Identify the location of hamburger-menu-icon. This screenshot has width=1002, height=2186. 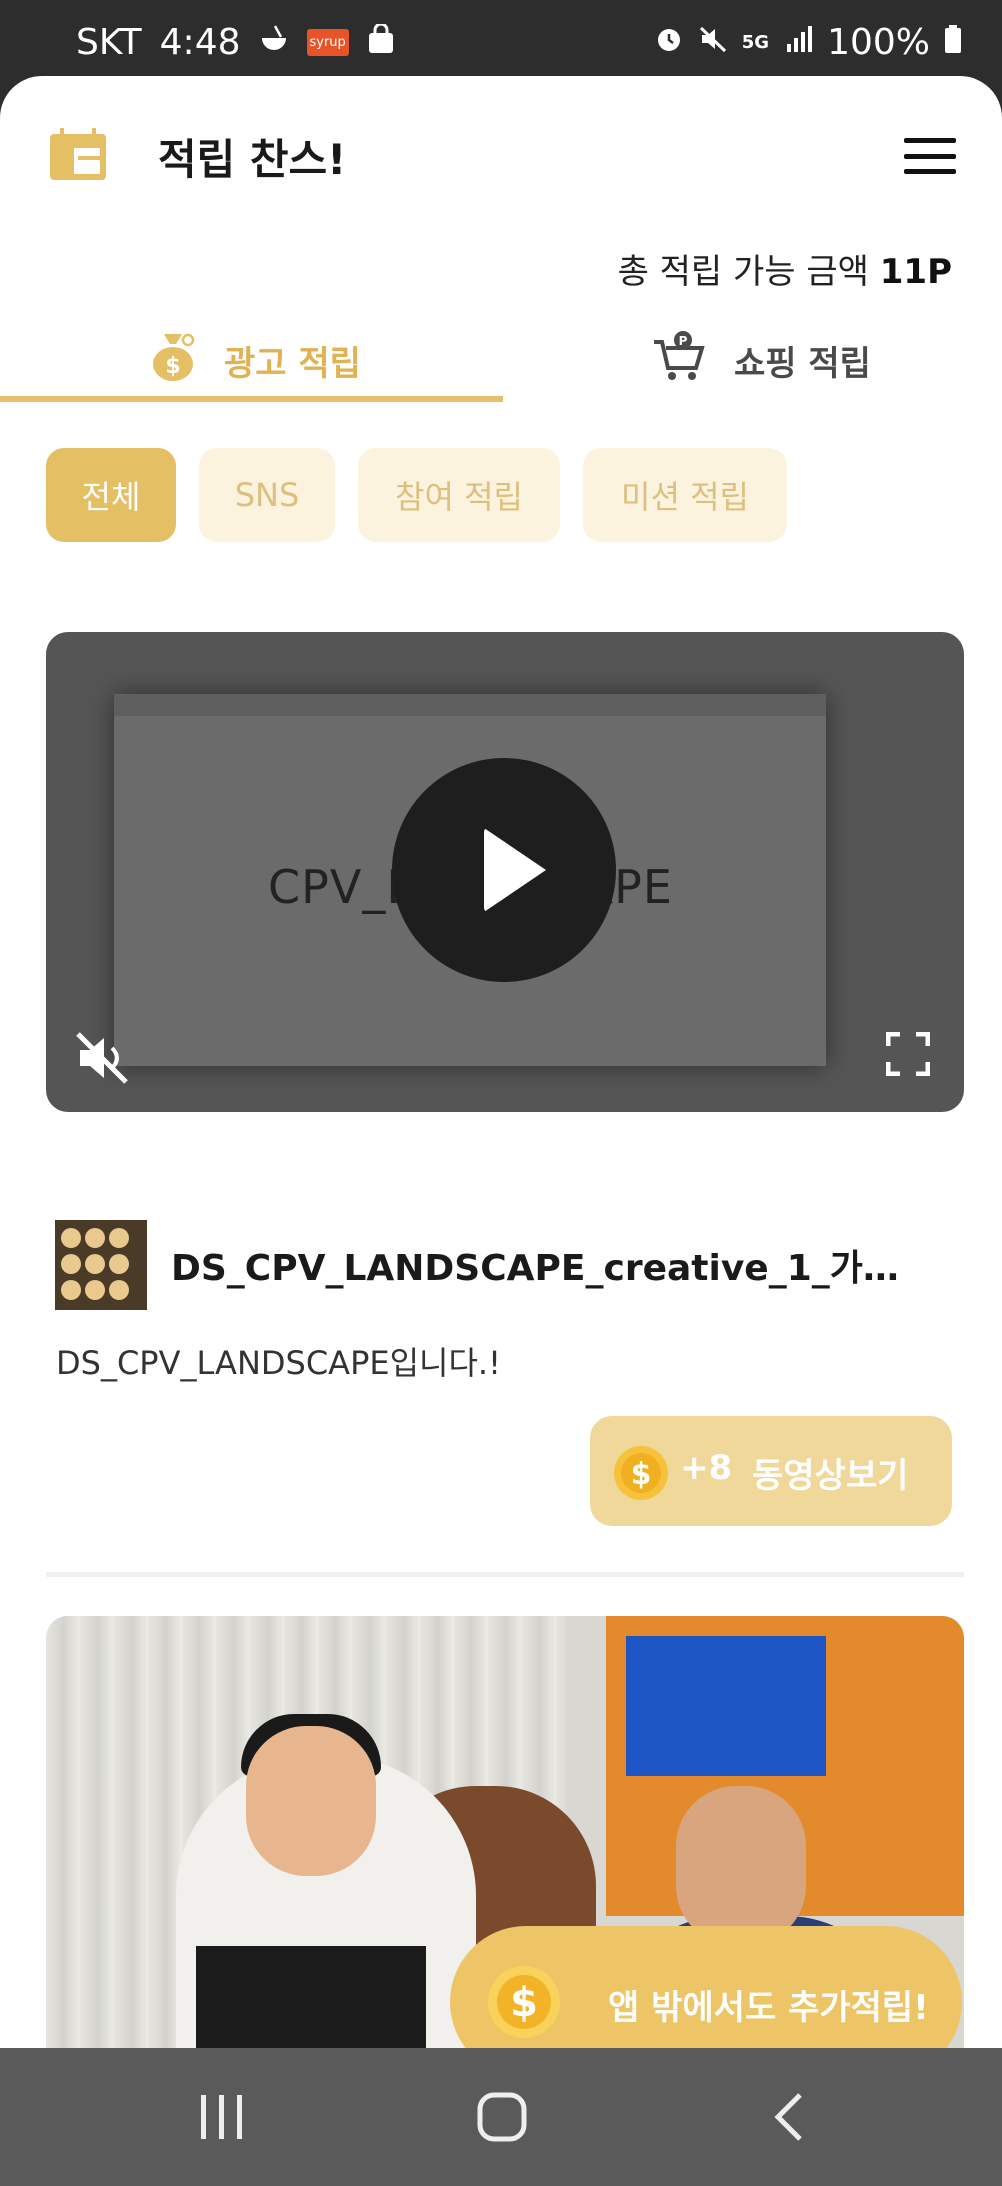
(930, 156).